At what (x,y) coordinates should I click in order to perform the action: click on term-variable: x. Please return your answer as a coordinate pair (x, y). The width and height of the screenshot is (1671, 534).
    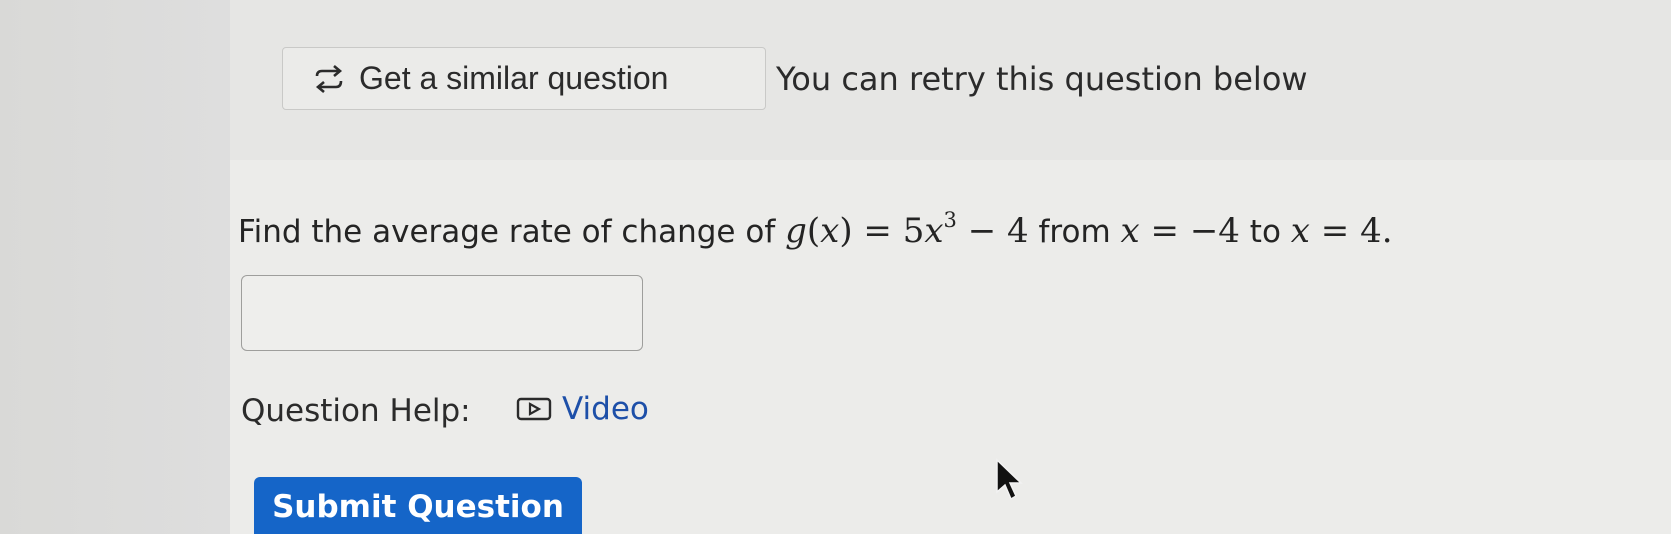
    Looking at the image, I should click on (934, 231).